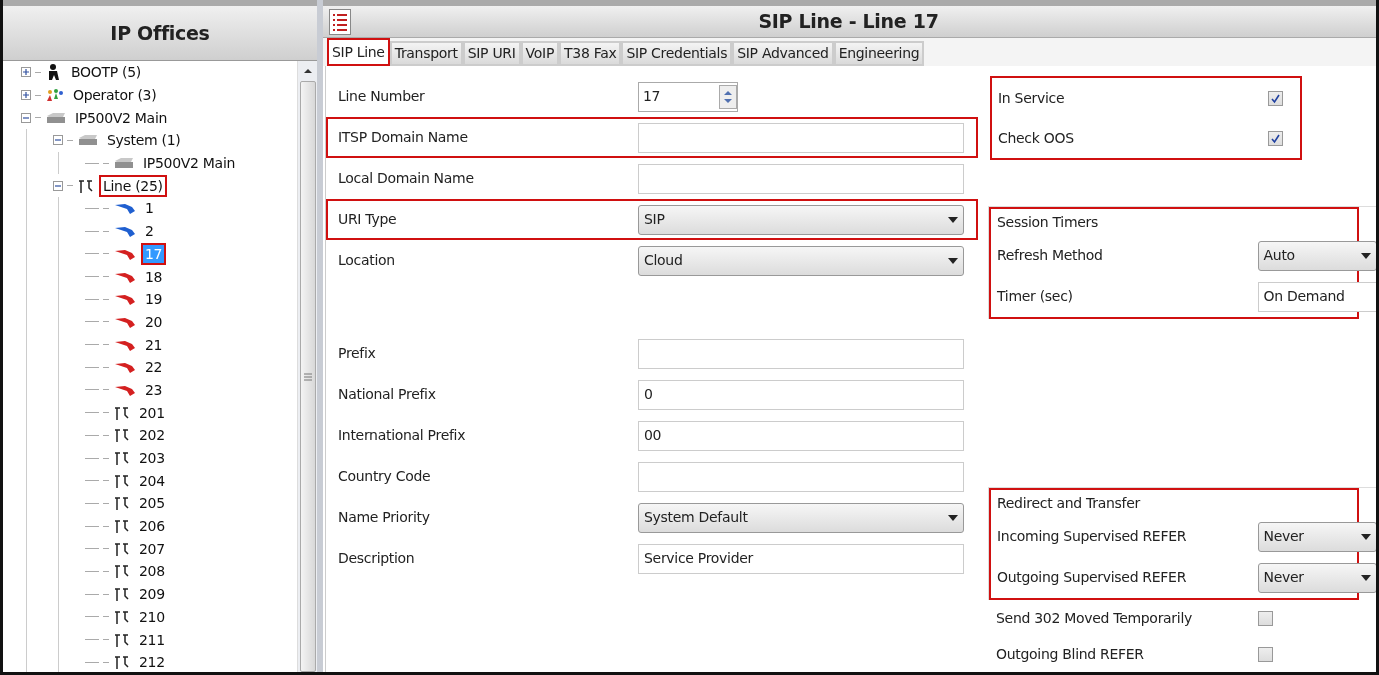 Image resolution: width=1379 pixels, height=675 pixels. Describe the element at coordinates (149, 208) in the screenshot. I see `tree-item: 1` at that location.